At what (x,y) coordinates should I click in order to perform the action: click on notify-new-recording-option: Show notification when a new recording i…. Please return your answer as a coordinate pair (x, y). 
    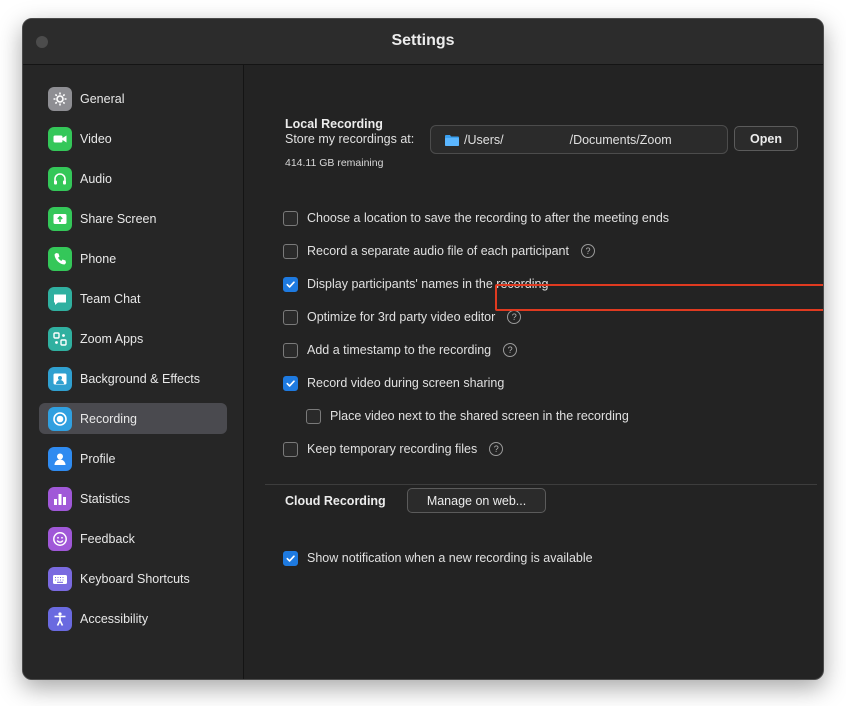
    Looking at the image, I should click on (438, 558).